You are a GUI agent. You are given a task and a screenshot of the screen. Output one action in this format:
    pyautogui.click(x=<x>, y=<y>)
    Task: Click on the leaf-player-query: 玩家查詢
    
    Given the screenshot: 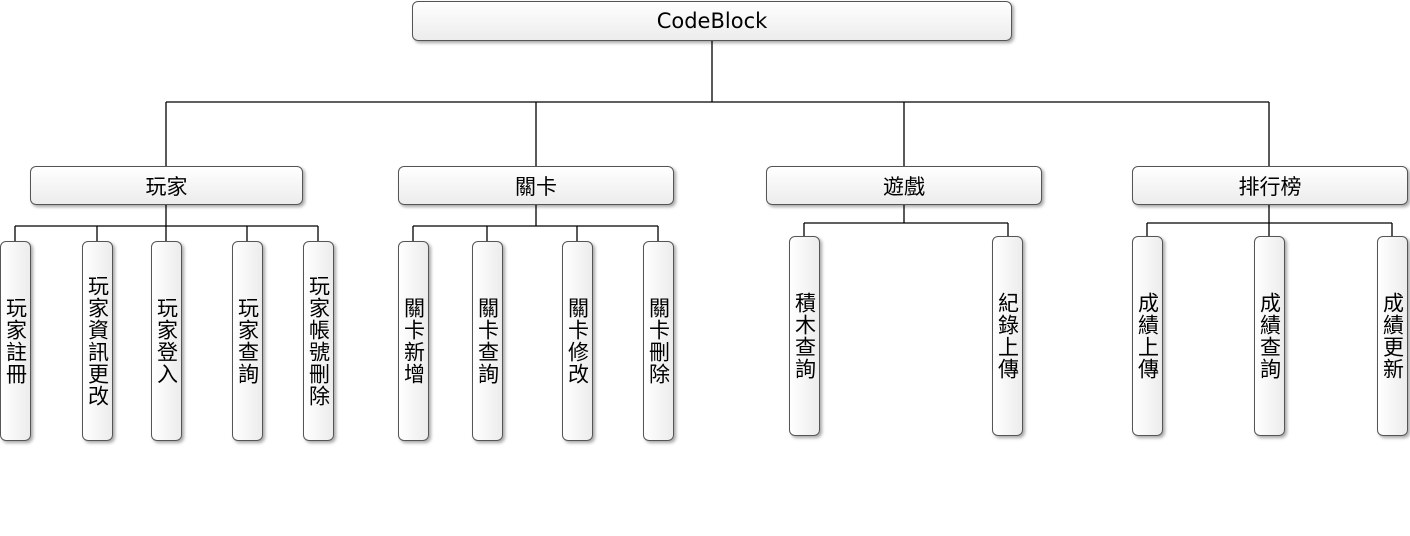 What is the action you would take?
    pyautogui.click(x=247, y=341)
    